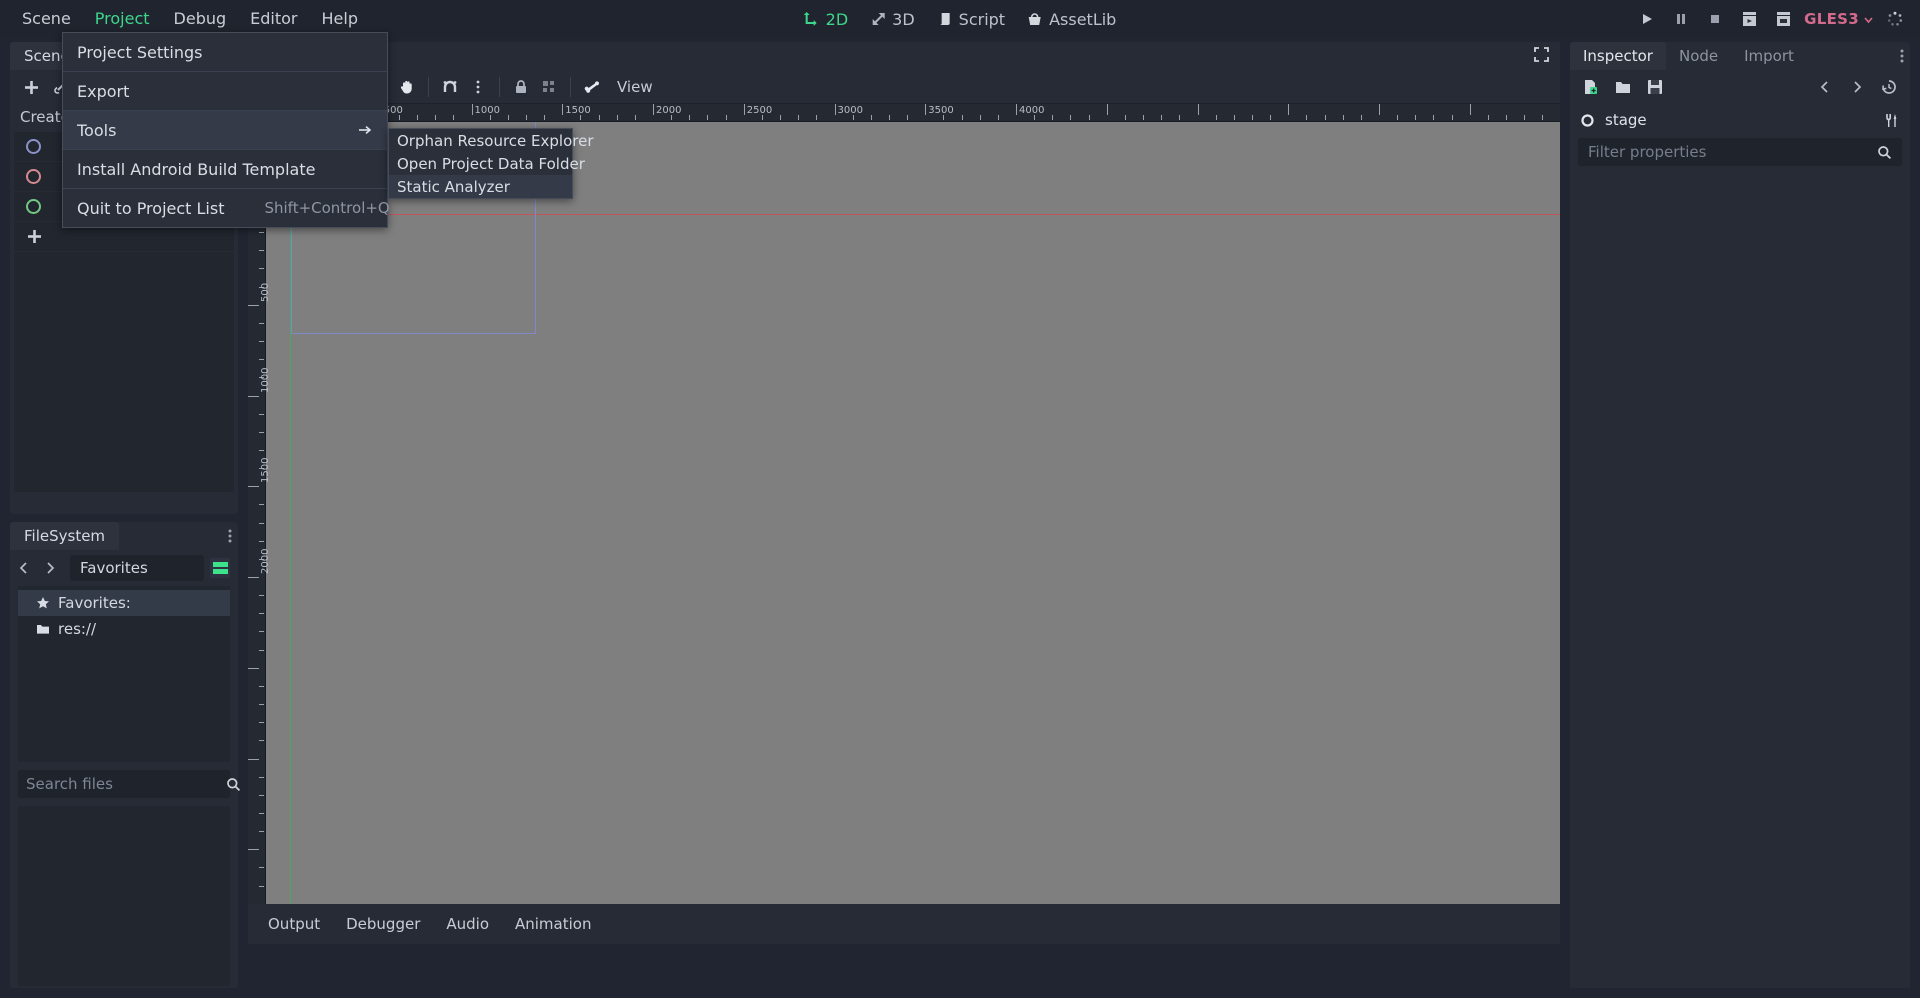 The width and height of the screenshot is (1920, 998). I want to click on new-resource-button, so click(1591, 87).